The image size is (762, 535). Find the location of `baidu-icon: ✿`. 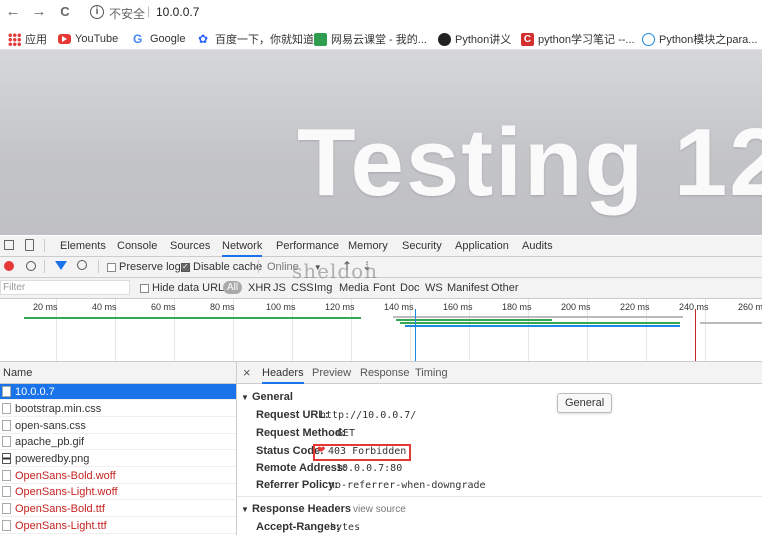

baidu-icon: ✿ is located at coordinates (203, 38).